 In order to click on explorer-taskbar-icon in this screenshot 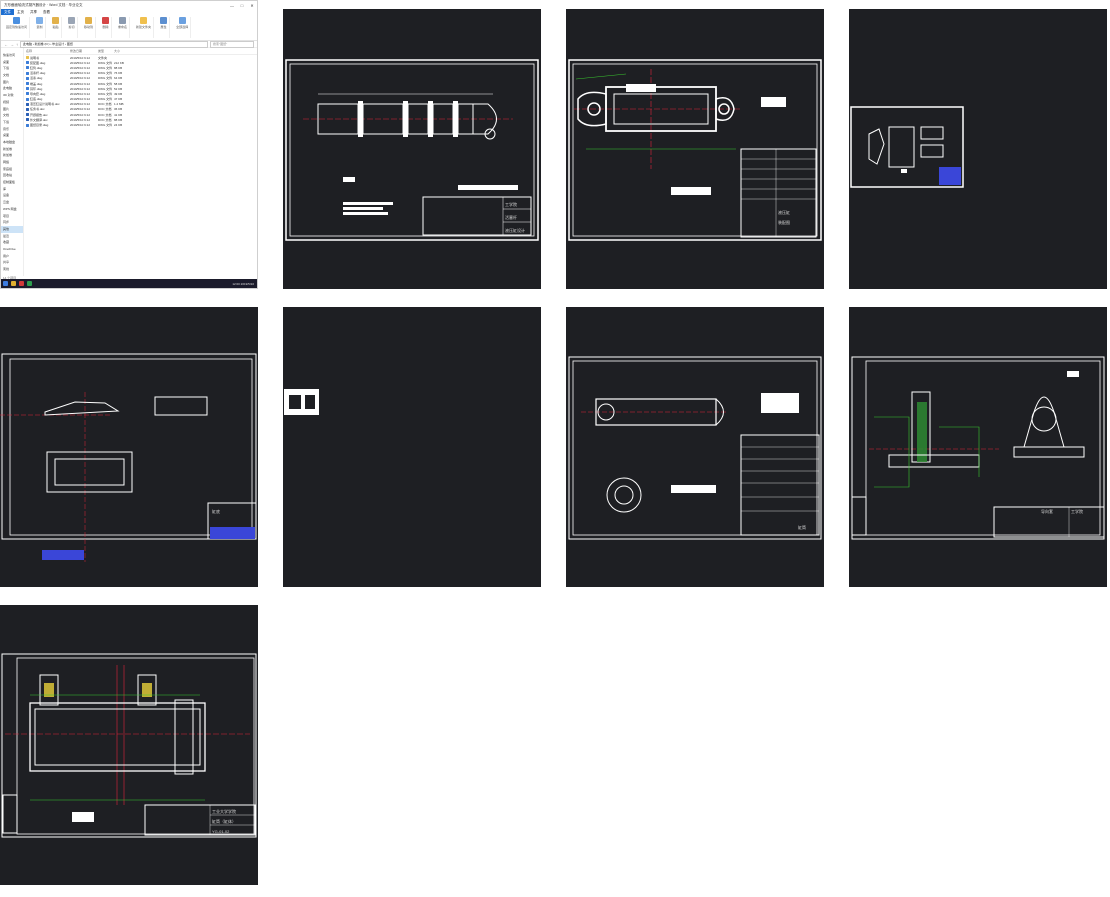, I will do `click(13, 283)`.